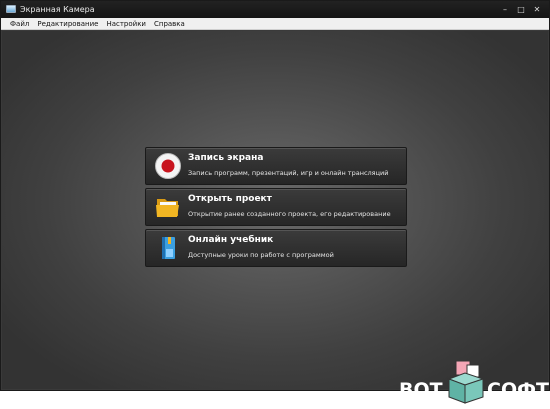 The image size is (550, 409). What do you see at coordinates (19, 23) in the screenshot?
I see `menu-file: Файл` at bounding box center [19, 23].